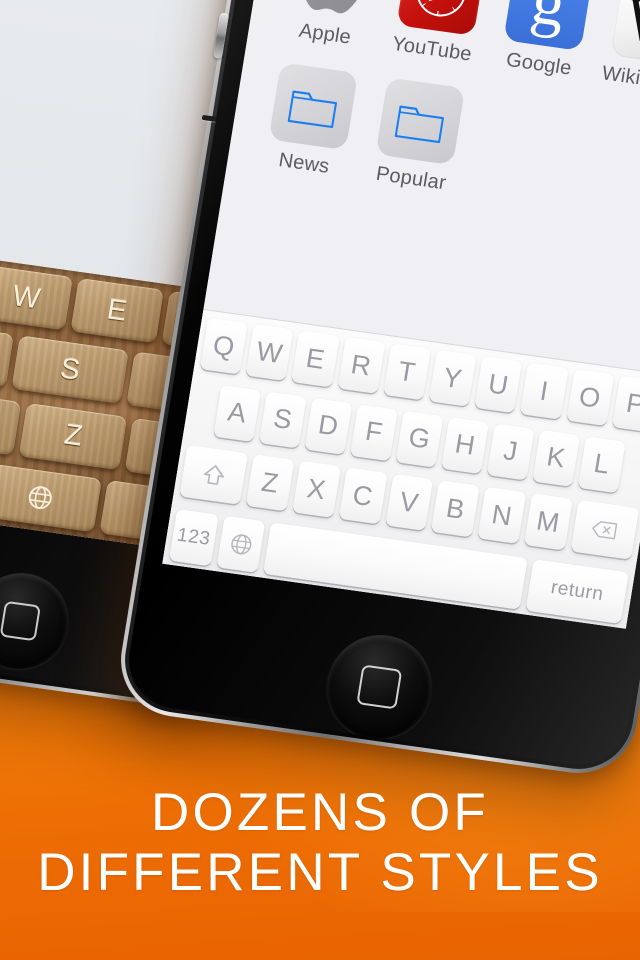 The width and height of the screenshot is (640, 960). I want to click on apple-logo-icon, so click(335, 7).